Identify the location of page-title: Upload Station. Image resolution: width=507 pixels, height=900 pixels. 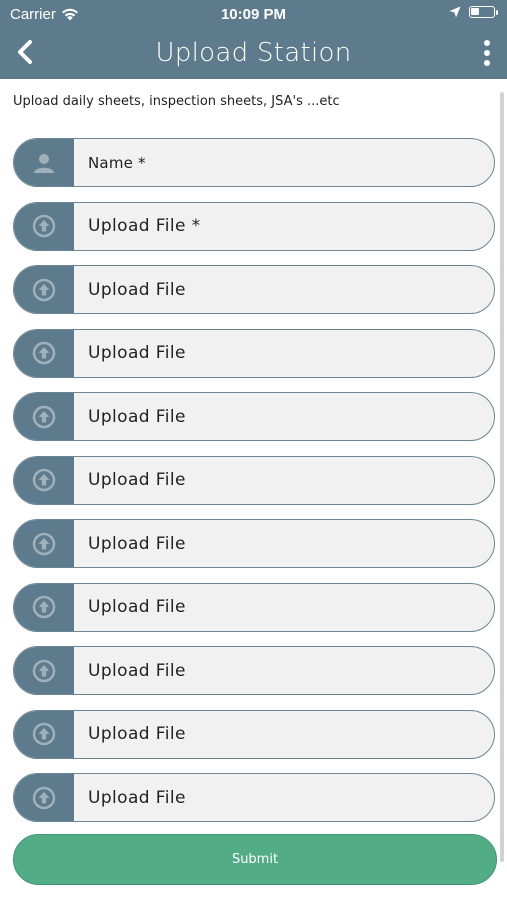
(253, 53).